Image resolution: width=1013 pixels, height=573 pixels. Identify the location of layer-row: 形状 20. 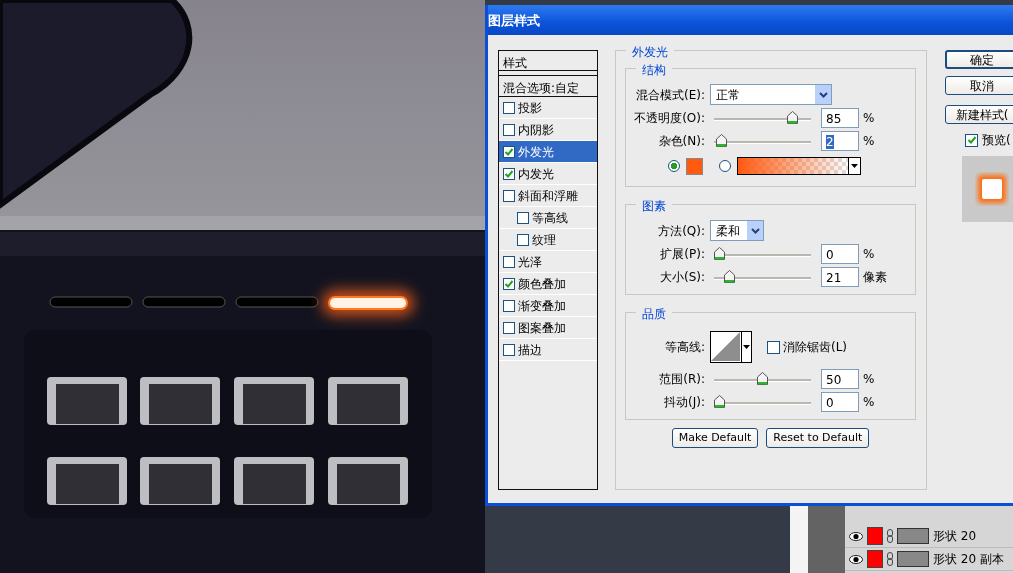
(929, 536).